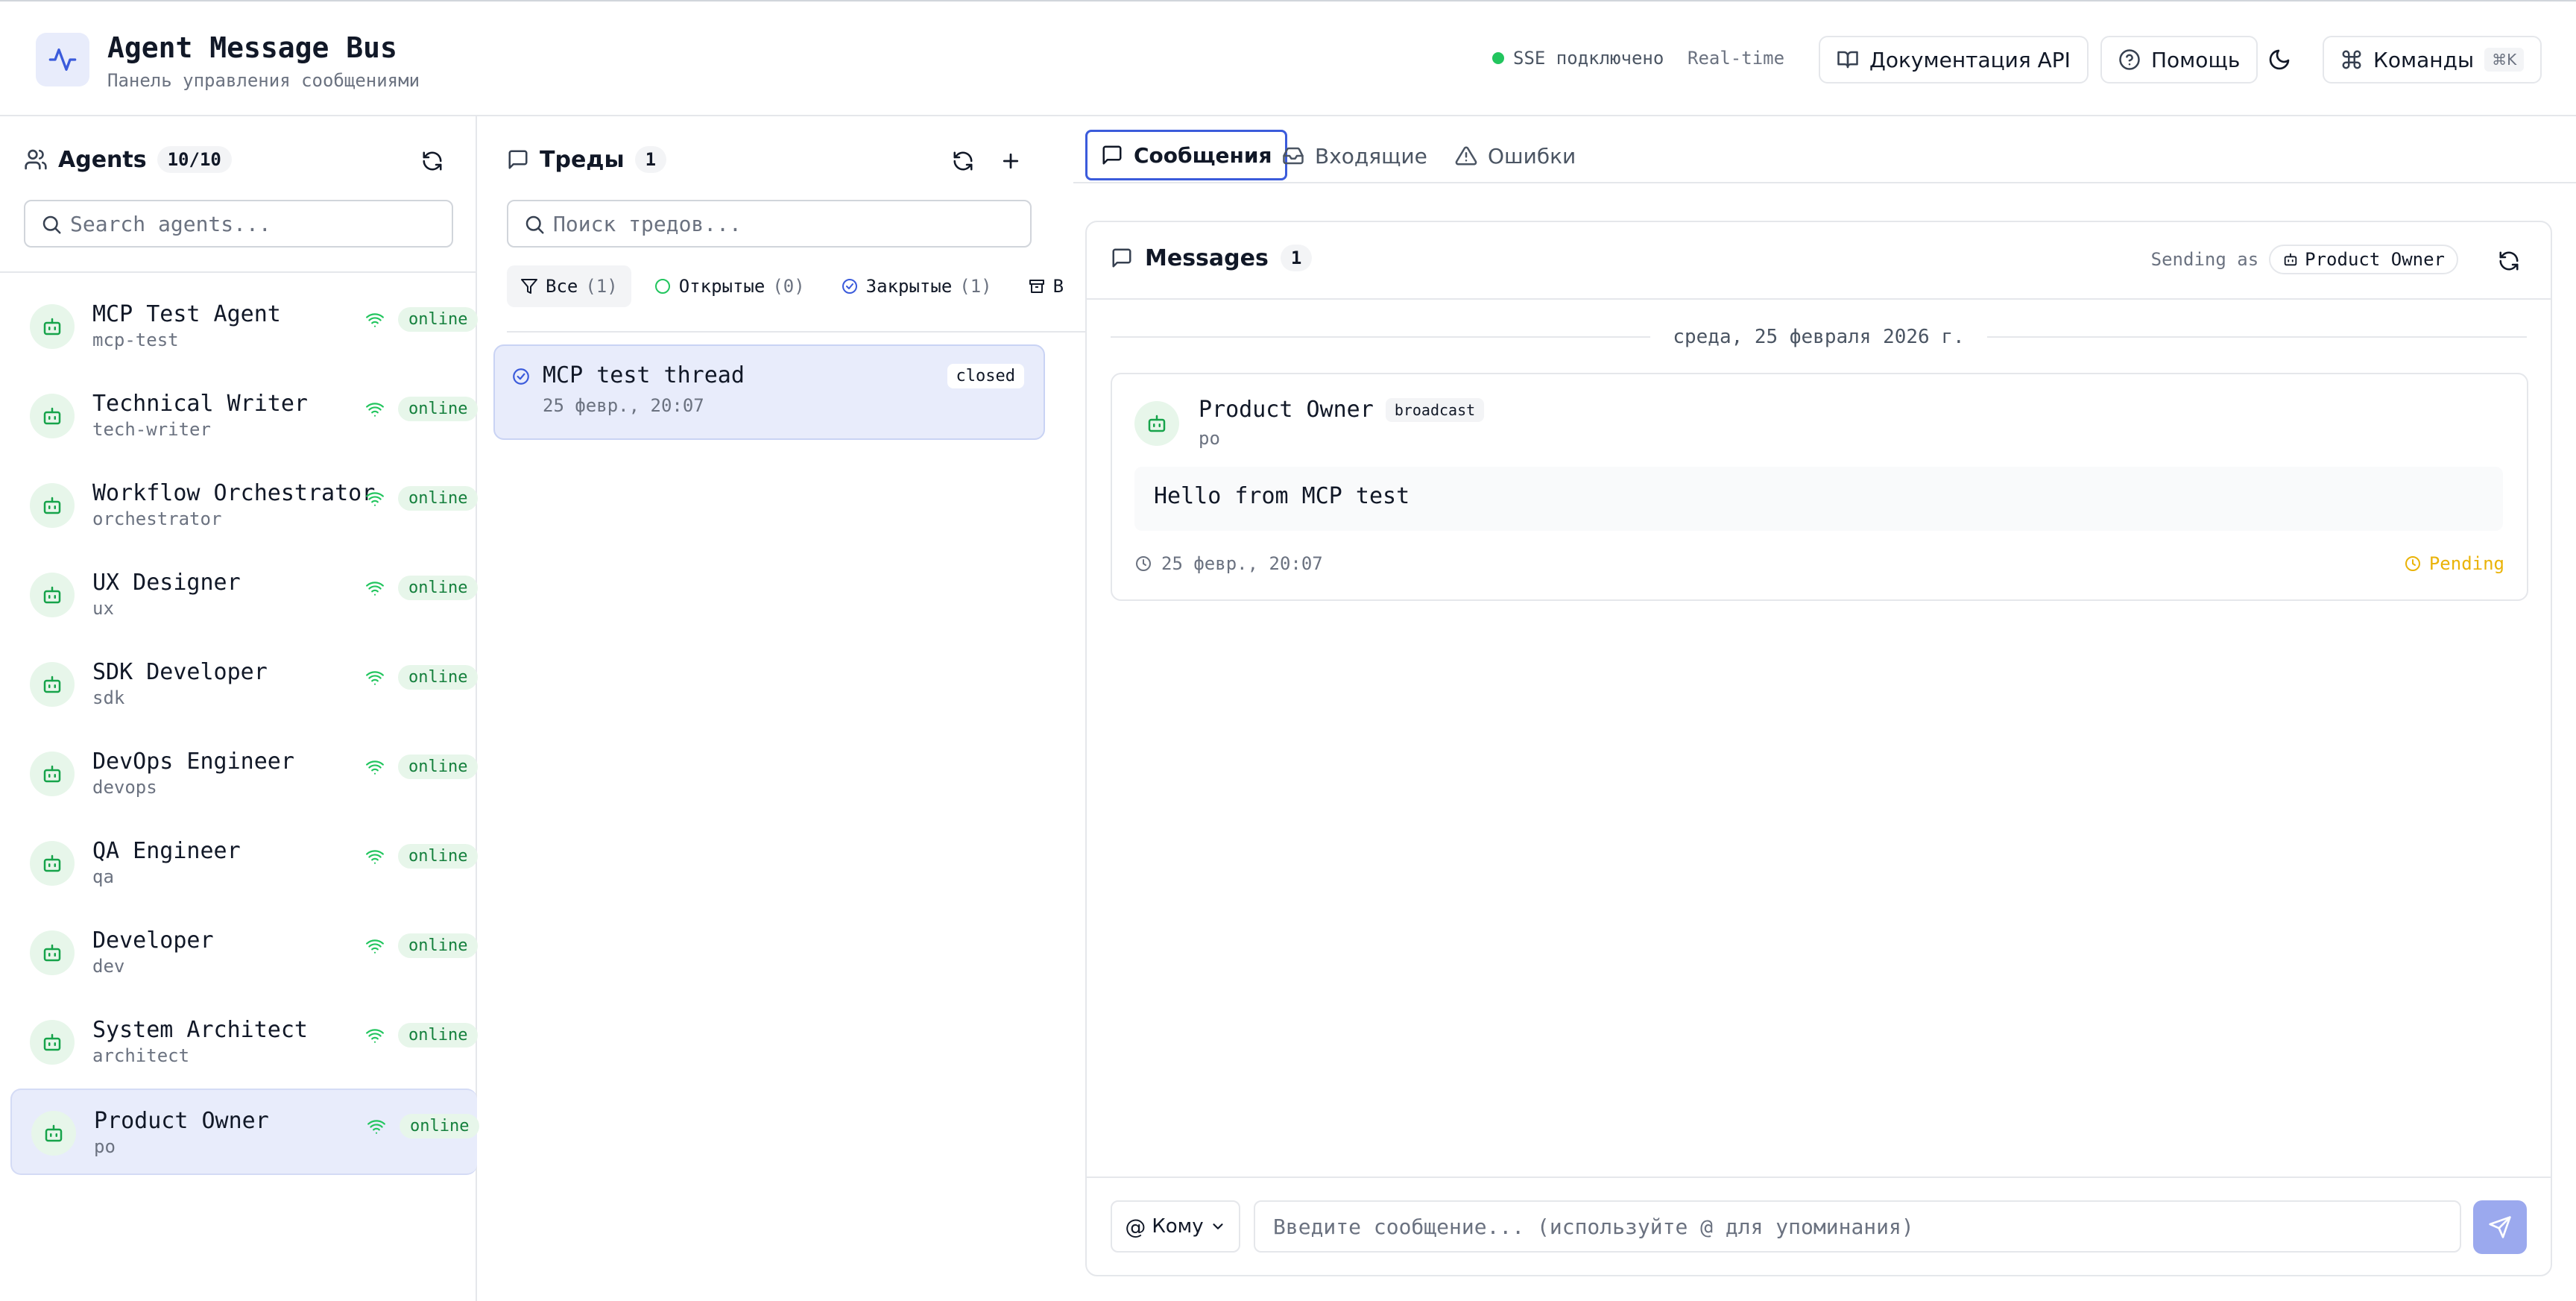 The height and width of the screenshot is (1301, 2576). Describe the element at coordinates (1207, 258) in the screenshot. I see `messages-title: Messages` at that location.